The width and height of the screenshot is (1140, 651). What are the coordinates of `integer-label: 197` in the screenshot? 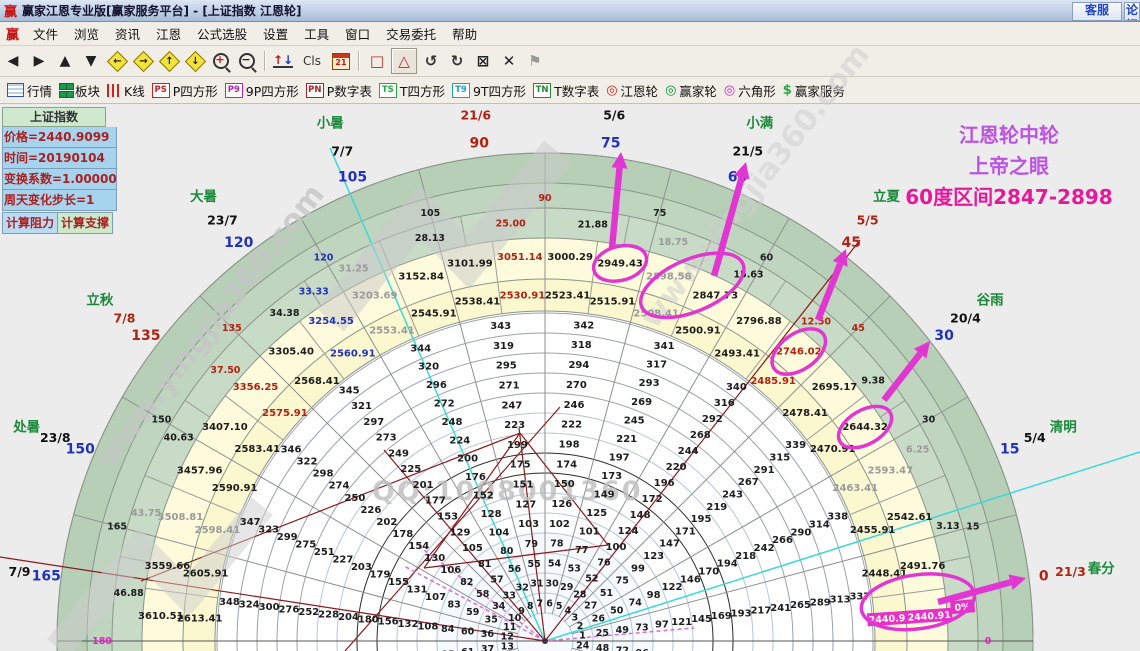 It's located at (619, 457).